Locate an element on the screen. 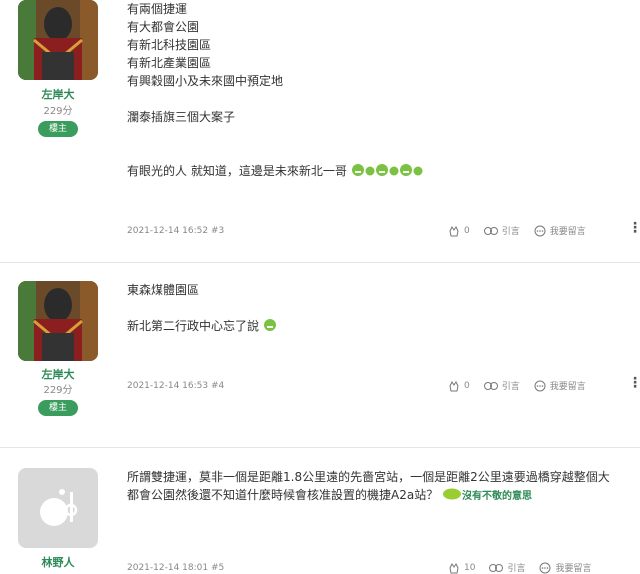 This screenshot has width=640, height=574. post-actions: 10 引言 我要留言 is located at coordinates (526, 567).